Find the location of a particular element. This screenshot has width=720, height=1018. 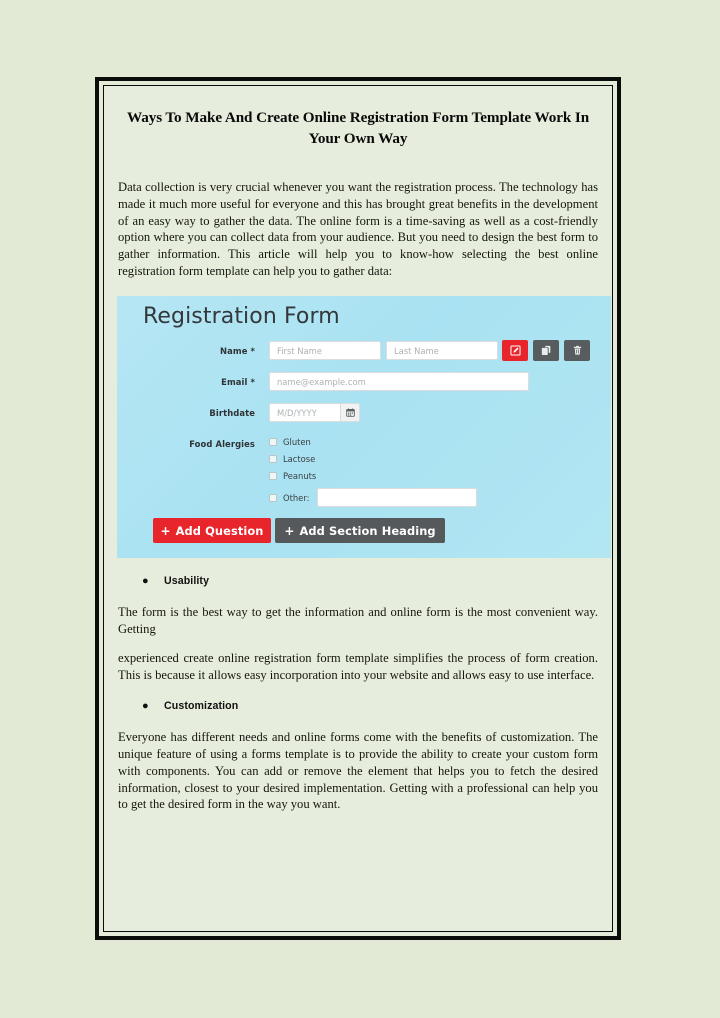

spacer-after-title is located at coordinates (358, 164).